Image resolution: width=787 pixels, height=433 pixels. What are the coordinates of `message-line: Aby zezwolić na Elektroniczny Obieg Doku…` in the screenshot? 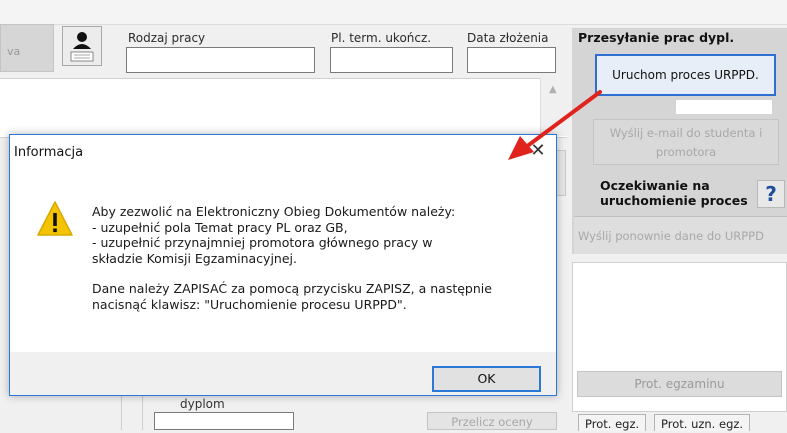 It's located at (274, 211).